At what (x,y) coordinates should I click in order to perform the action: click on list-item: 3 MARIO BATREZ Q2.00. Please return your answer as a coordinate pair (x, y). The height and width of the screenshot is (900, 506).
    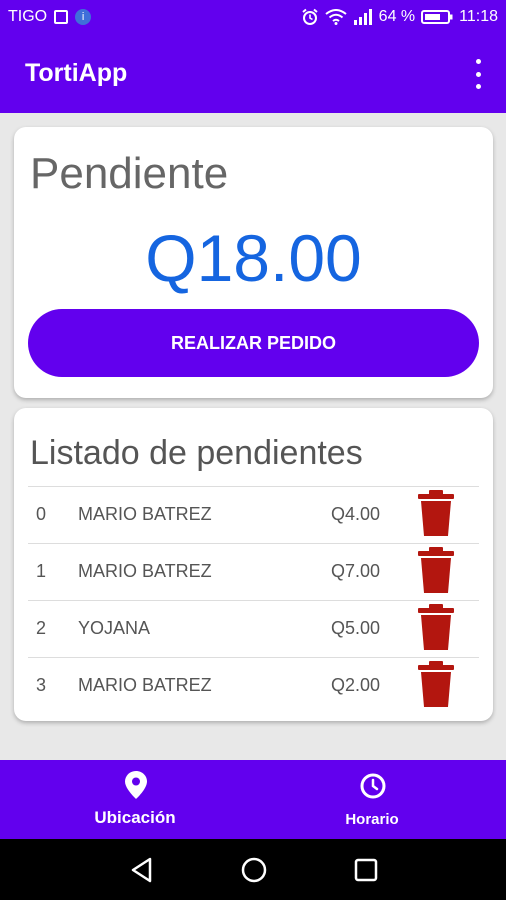
    Looking at the image, I should click on (253, 685).